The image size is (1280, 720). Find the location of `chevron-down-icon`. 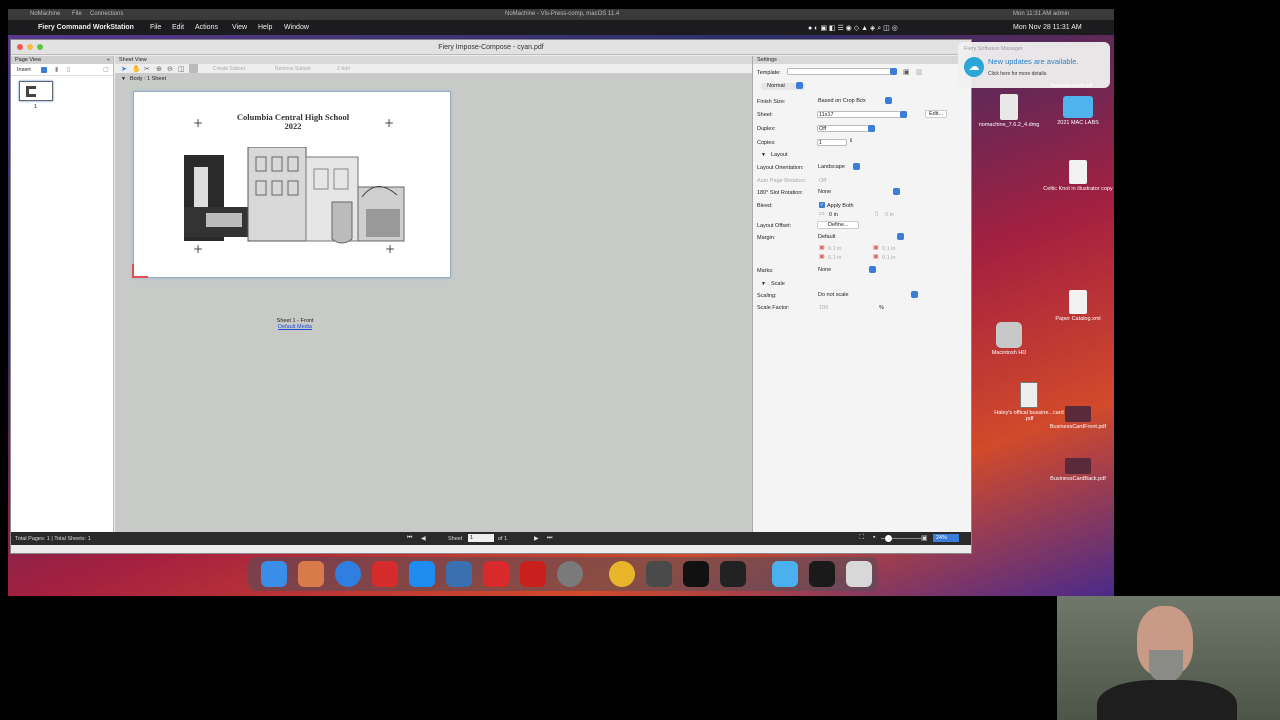

chevron-down-icon is located at coordinates (903, 114).